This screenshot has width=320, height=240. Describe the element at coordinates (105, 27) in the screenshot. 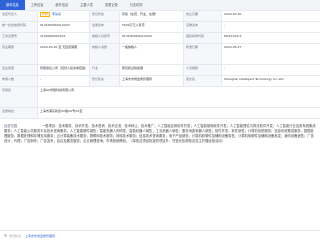

I see `label-reg-capital: 注册资本` at that location.